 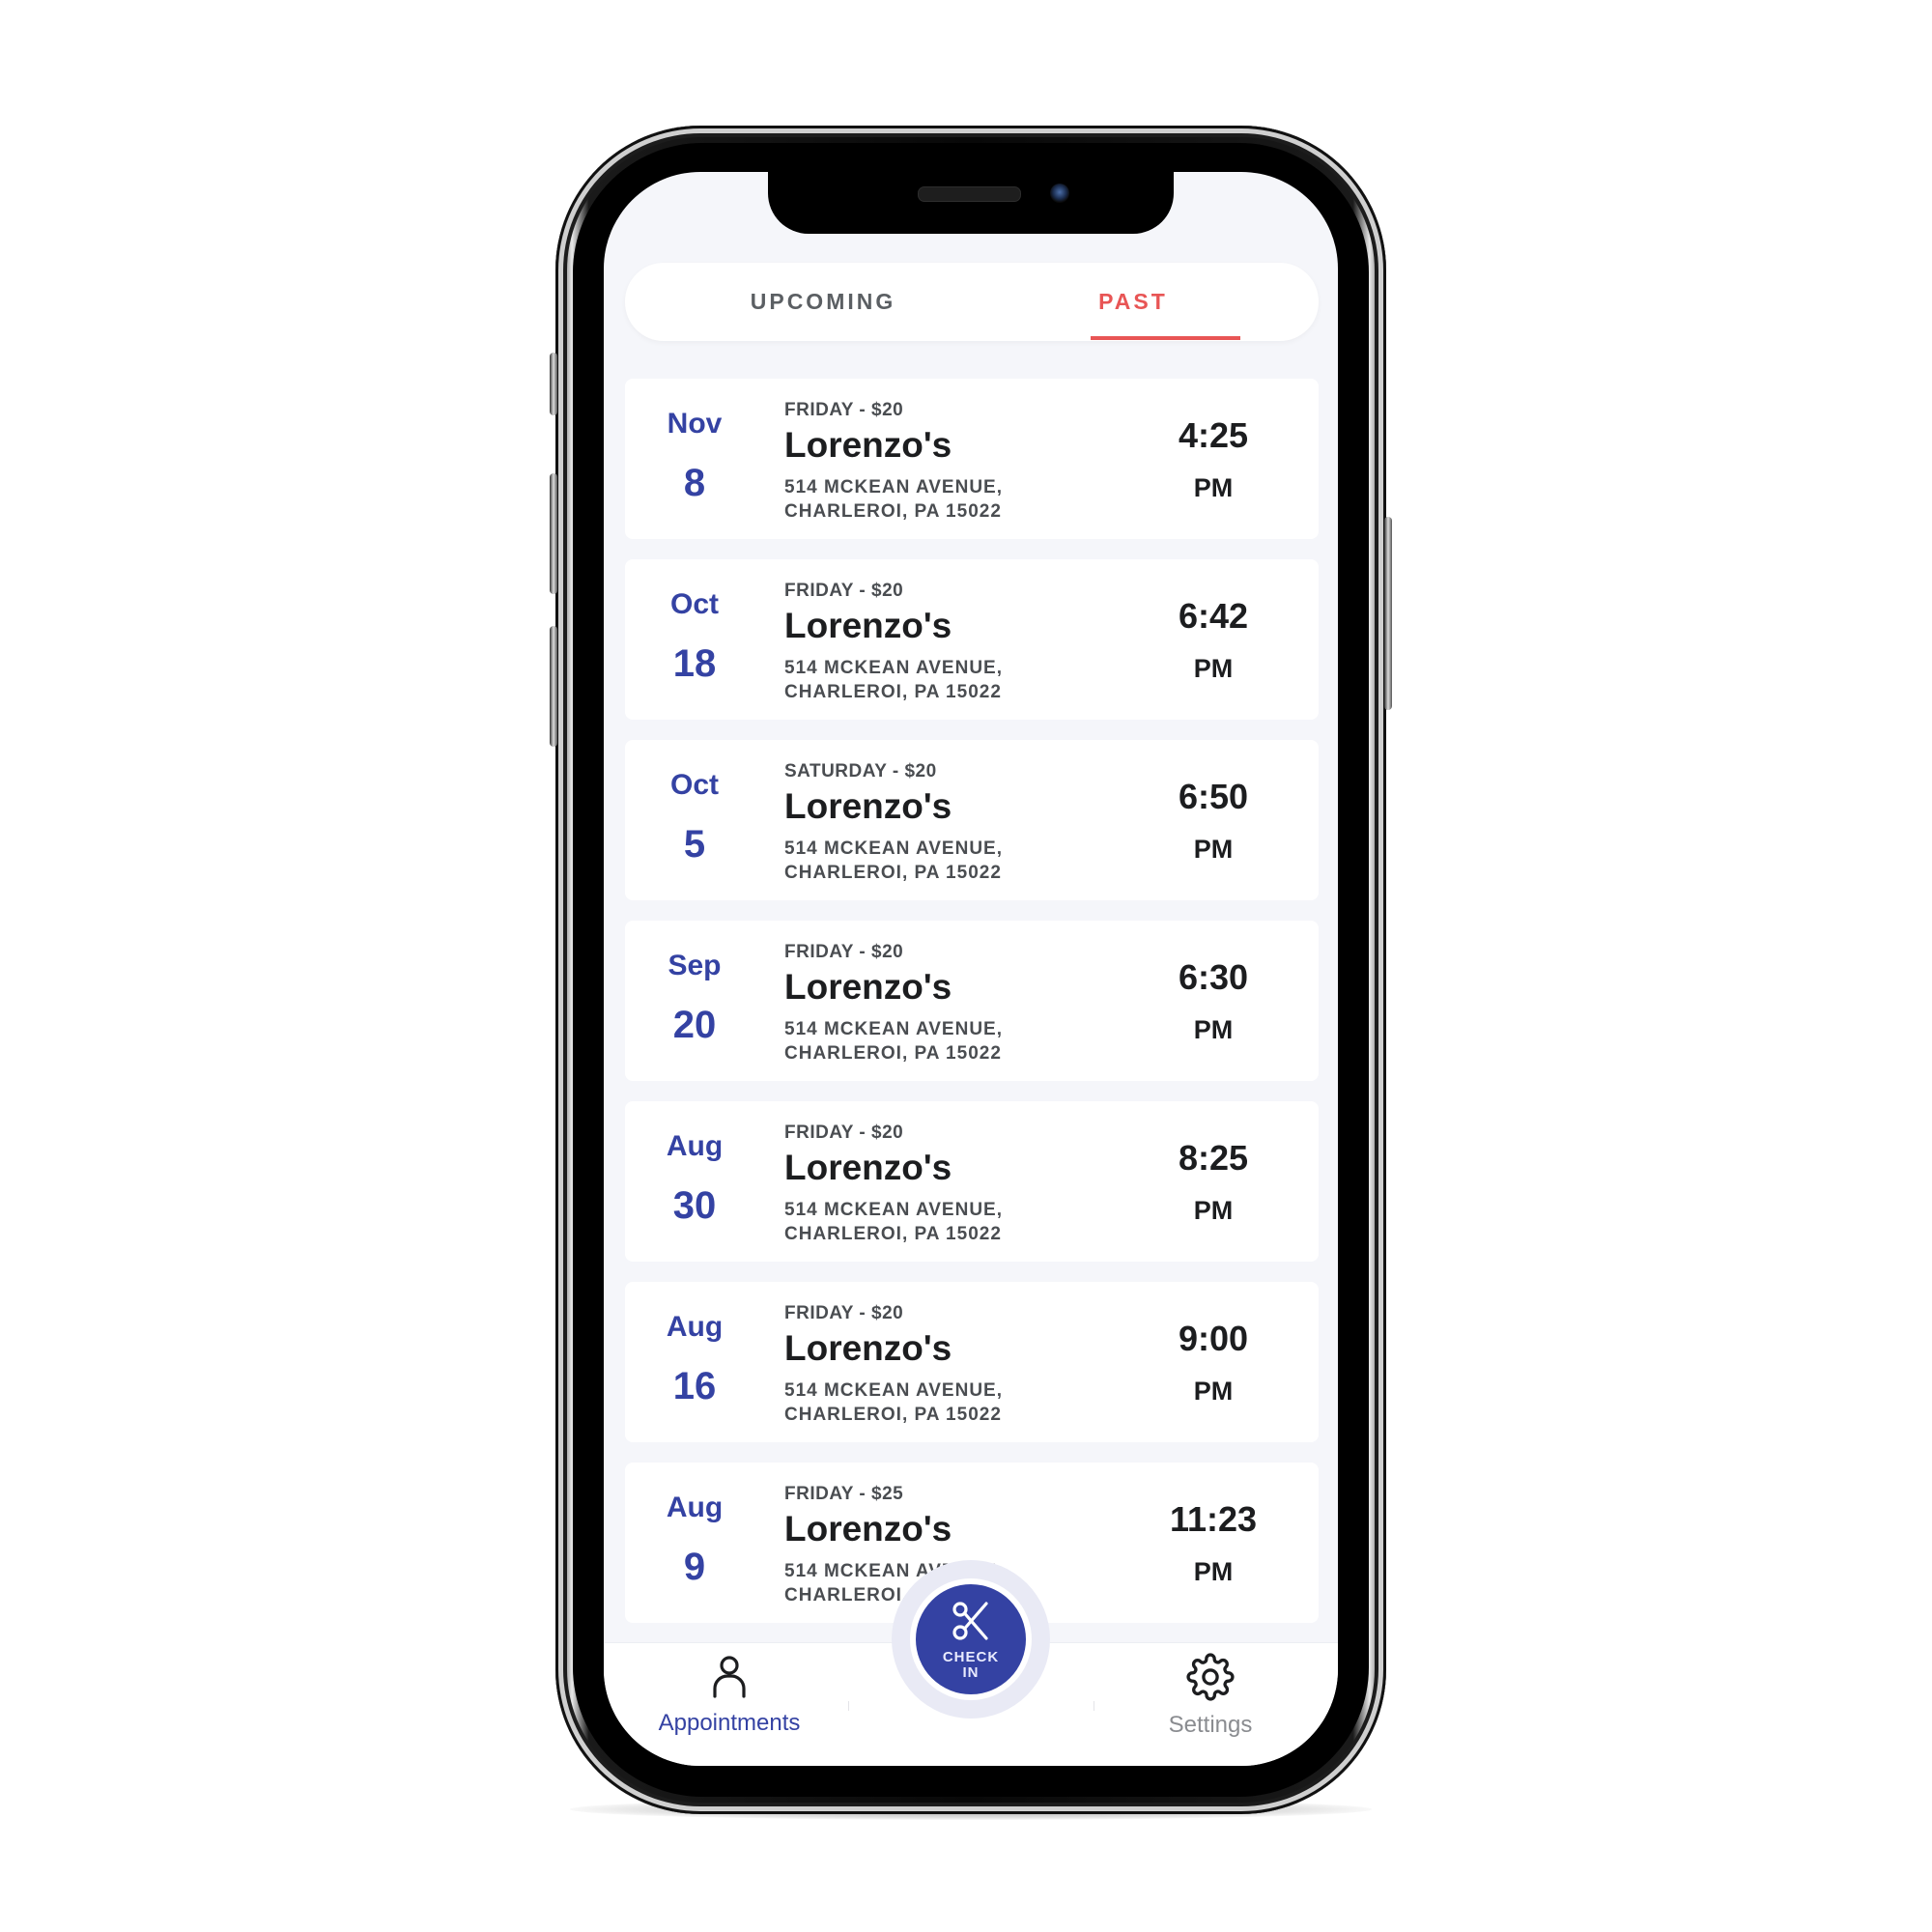 What do you see at coordinates (694, 1386) in the screenshot?
I see `appointment-day: 16` at bounding box center [694, 1386].